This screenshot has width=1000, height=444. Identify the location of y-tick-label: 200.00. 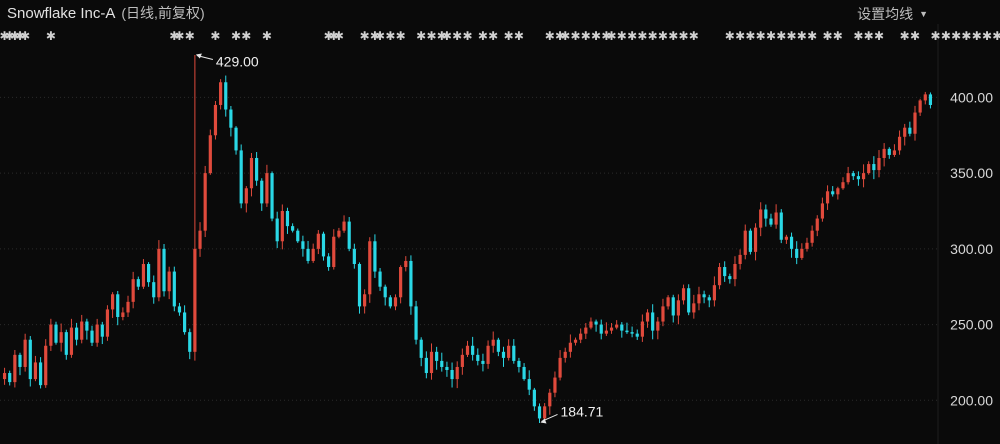
(971, 400).